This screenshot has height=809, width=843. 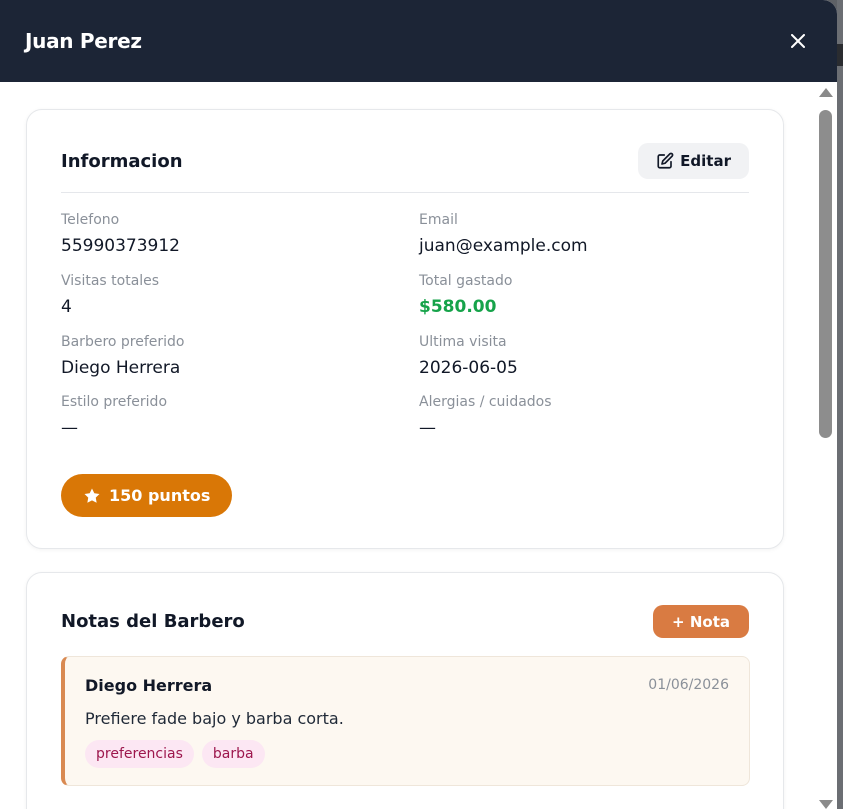 What do you see at coordinates (826, 92) in the screenshot?
I see `scroll-up-arrow-icon` at bounding box center [826, 92].